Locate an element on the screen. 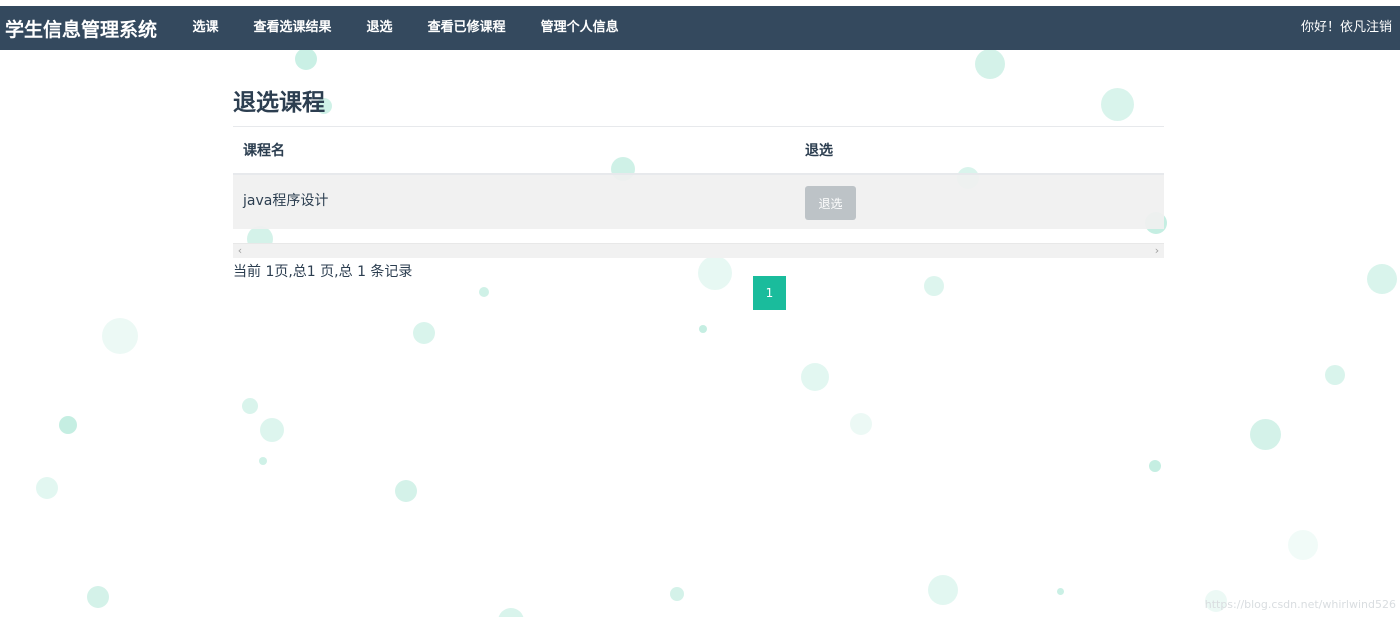 The width and height of the screenshot is (1400, 617). nav-item-personal-info: 管理个人信息 is located at coordinates (579, 28).